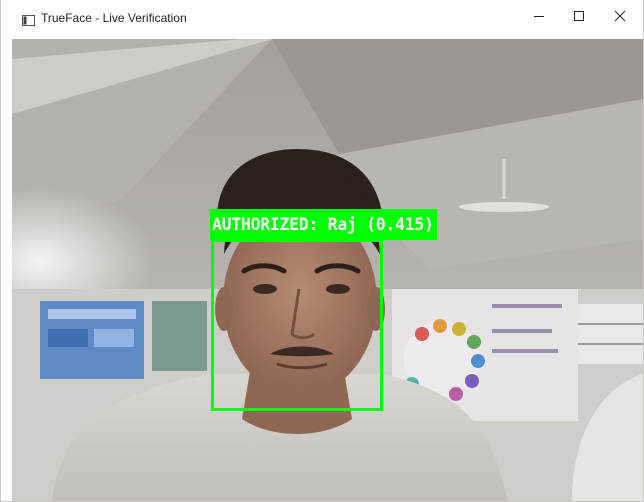 This screenshot has height=502, width=644. I want to click on app-window-icon, so click(28, 19).